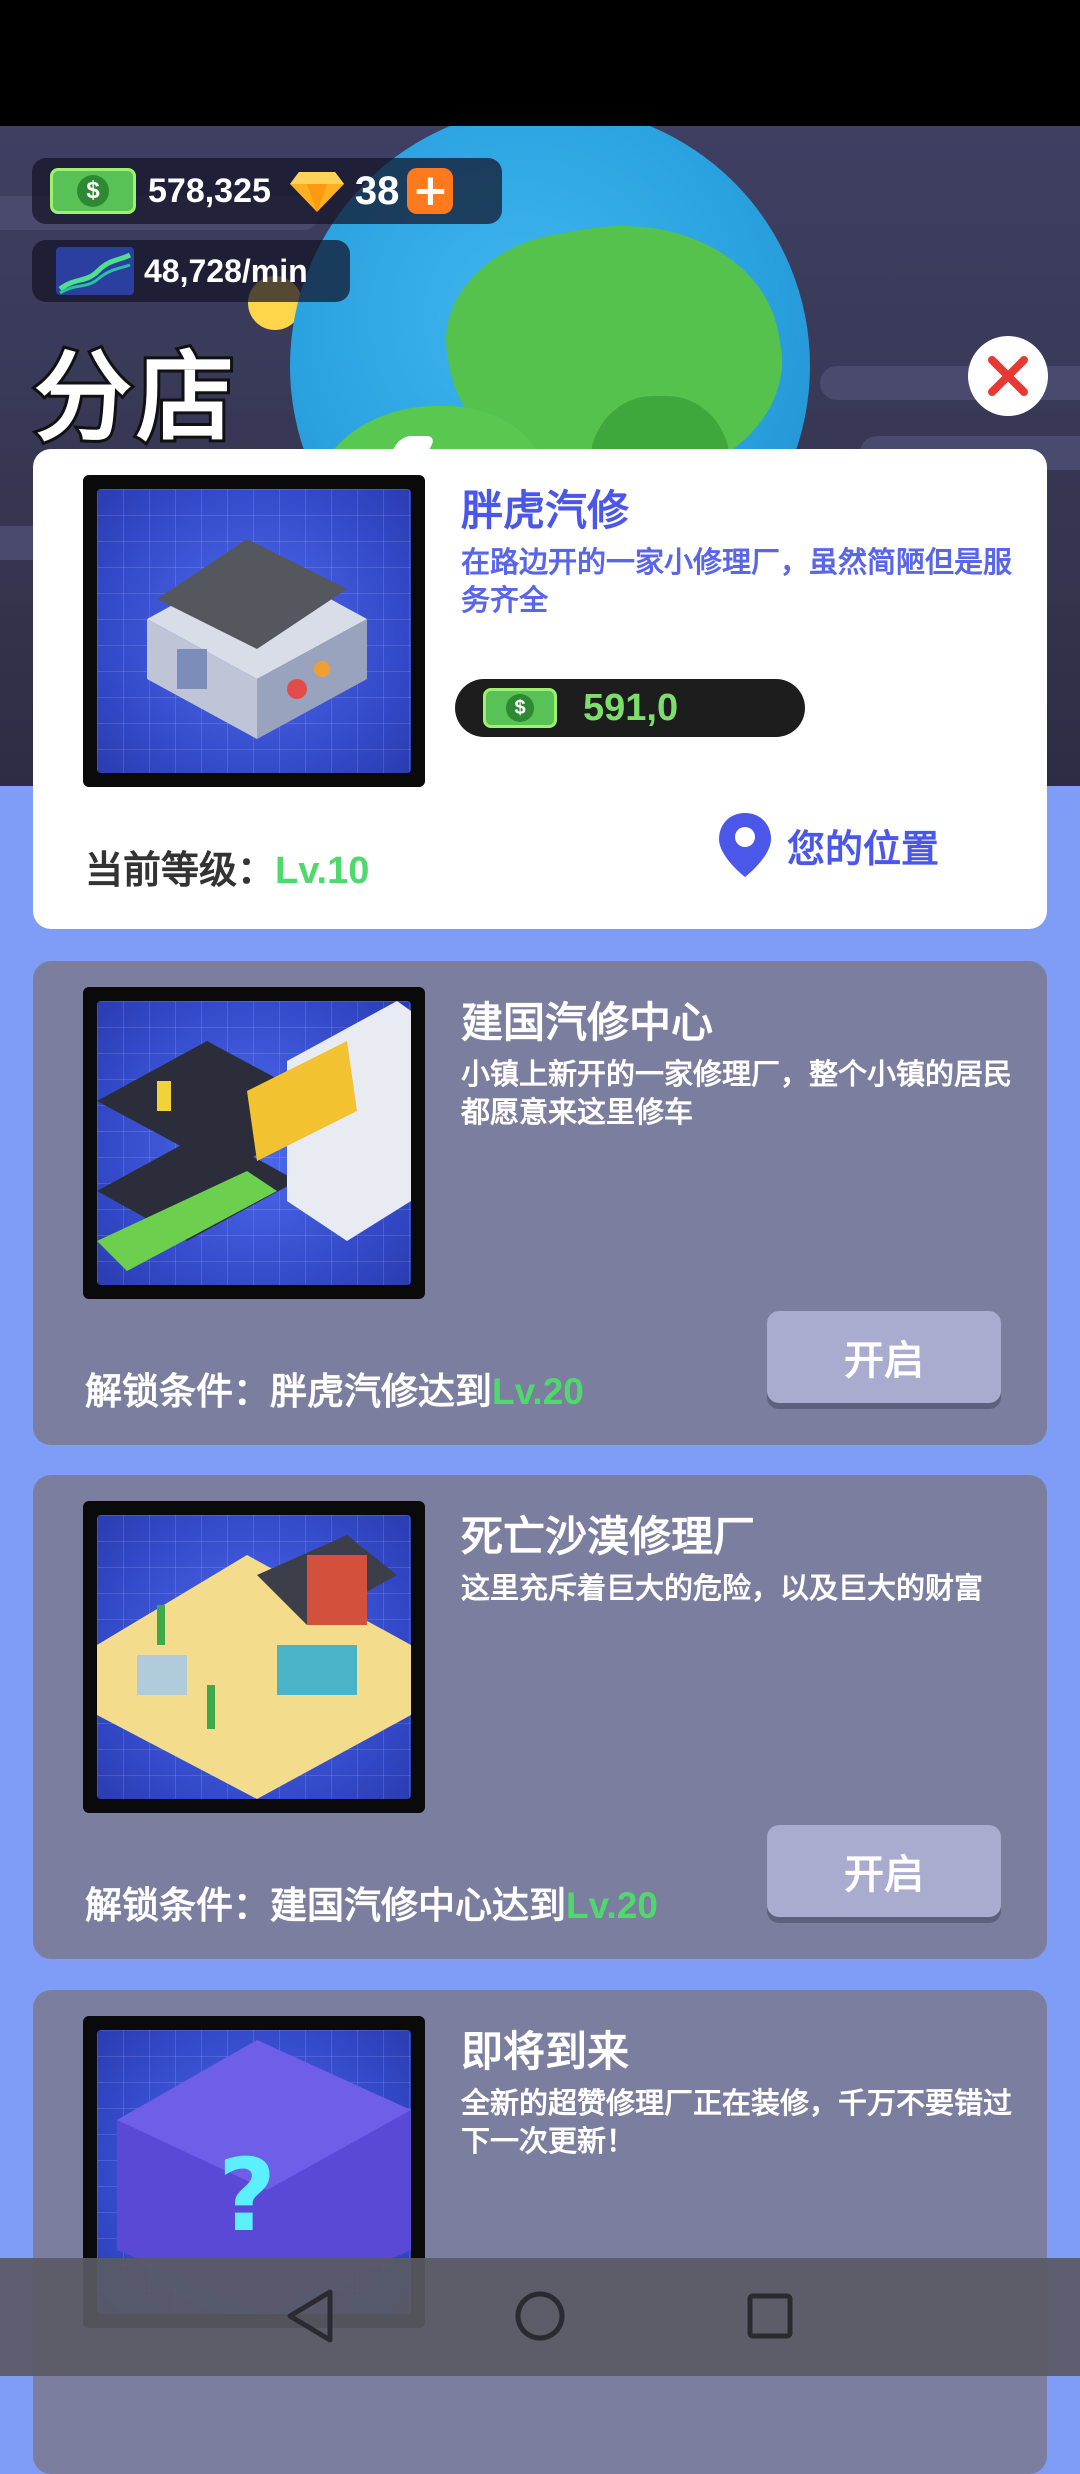  What do you see at coordinates (737, 581) in the screenshot?
I see `shop-description: 在路边开的一家小修理厂，虽然简陋但是服务齐全` at bounding box center [737, 581].